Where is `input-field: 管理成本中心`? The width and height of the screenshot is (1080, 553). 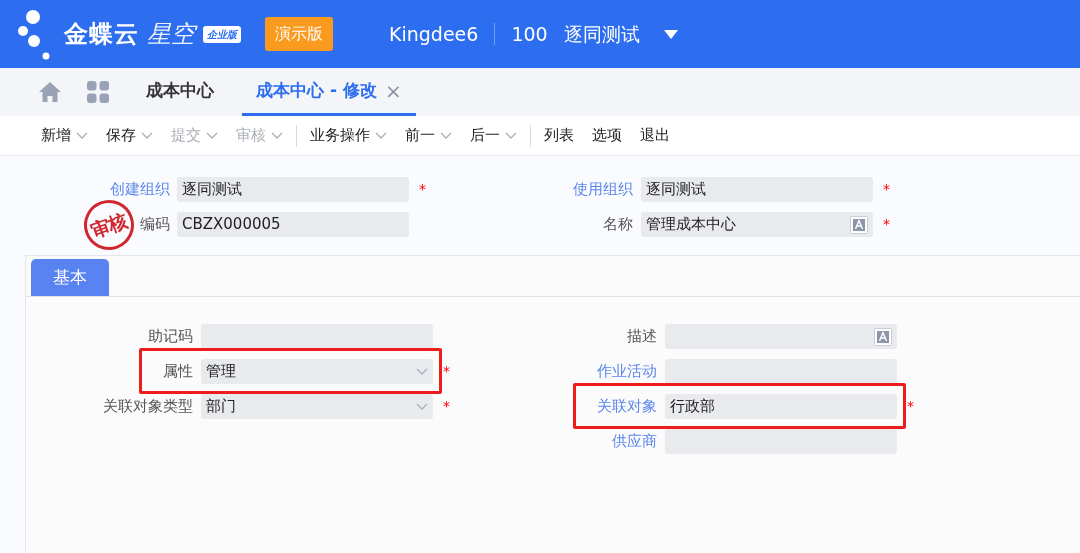
input-field: 管理成本中心 is located at coordinates (757, 224).